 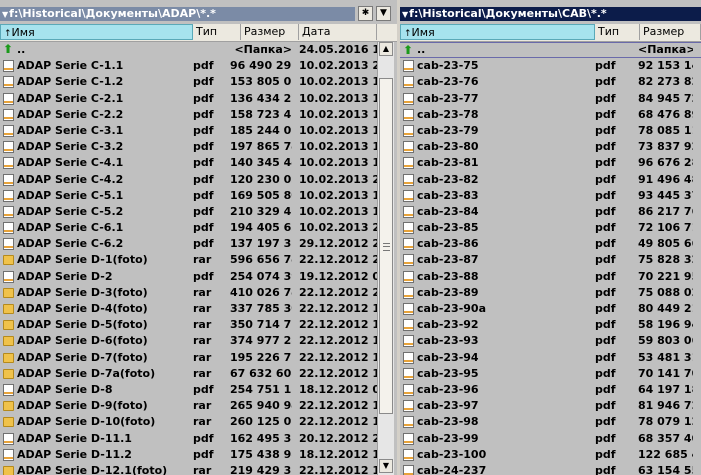 I want to click on file-row: cab-23-92 pdf 58 196 940, so click(x=550, y=325).